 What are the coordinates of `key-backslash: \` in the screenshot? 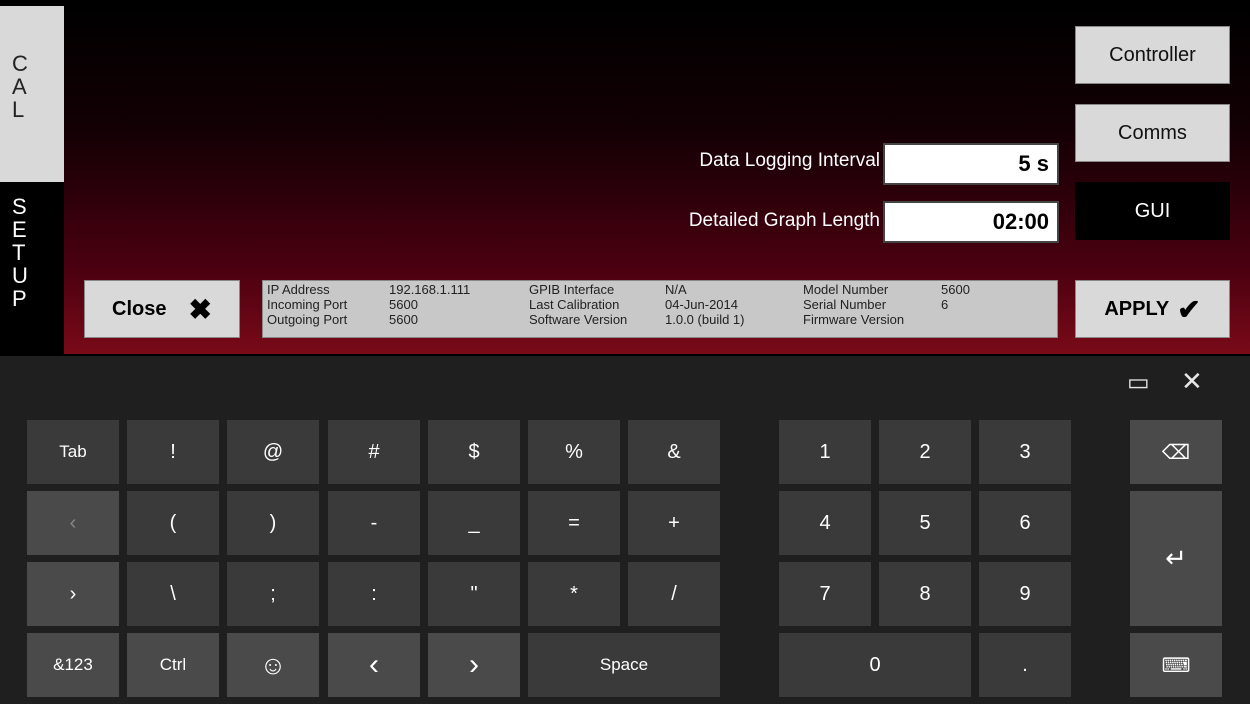 It's located at (173, 594).